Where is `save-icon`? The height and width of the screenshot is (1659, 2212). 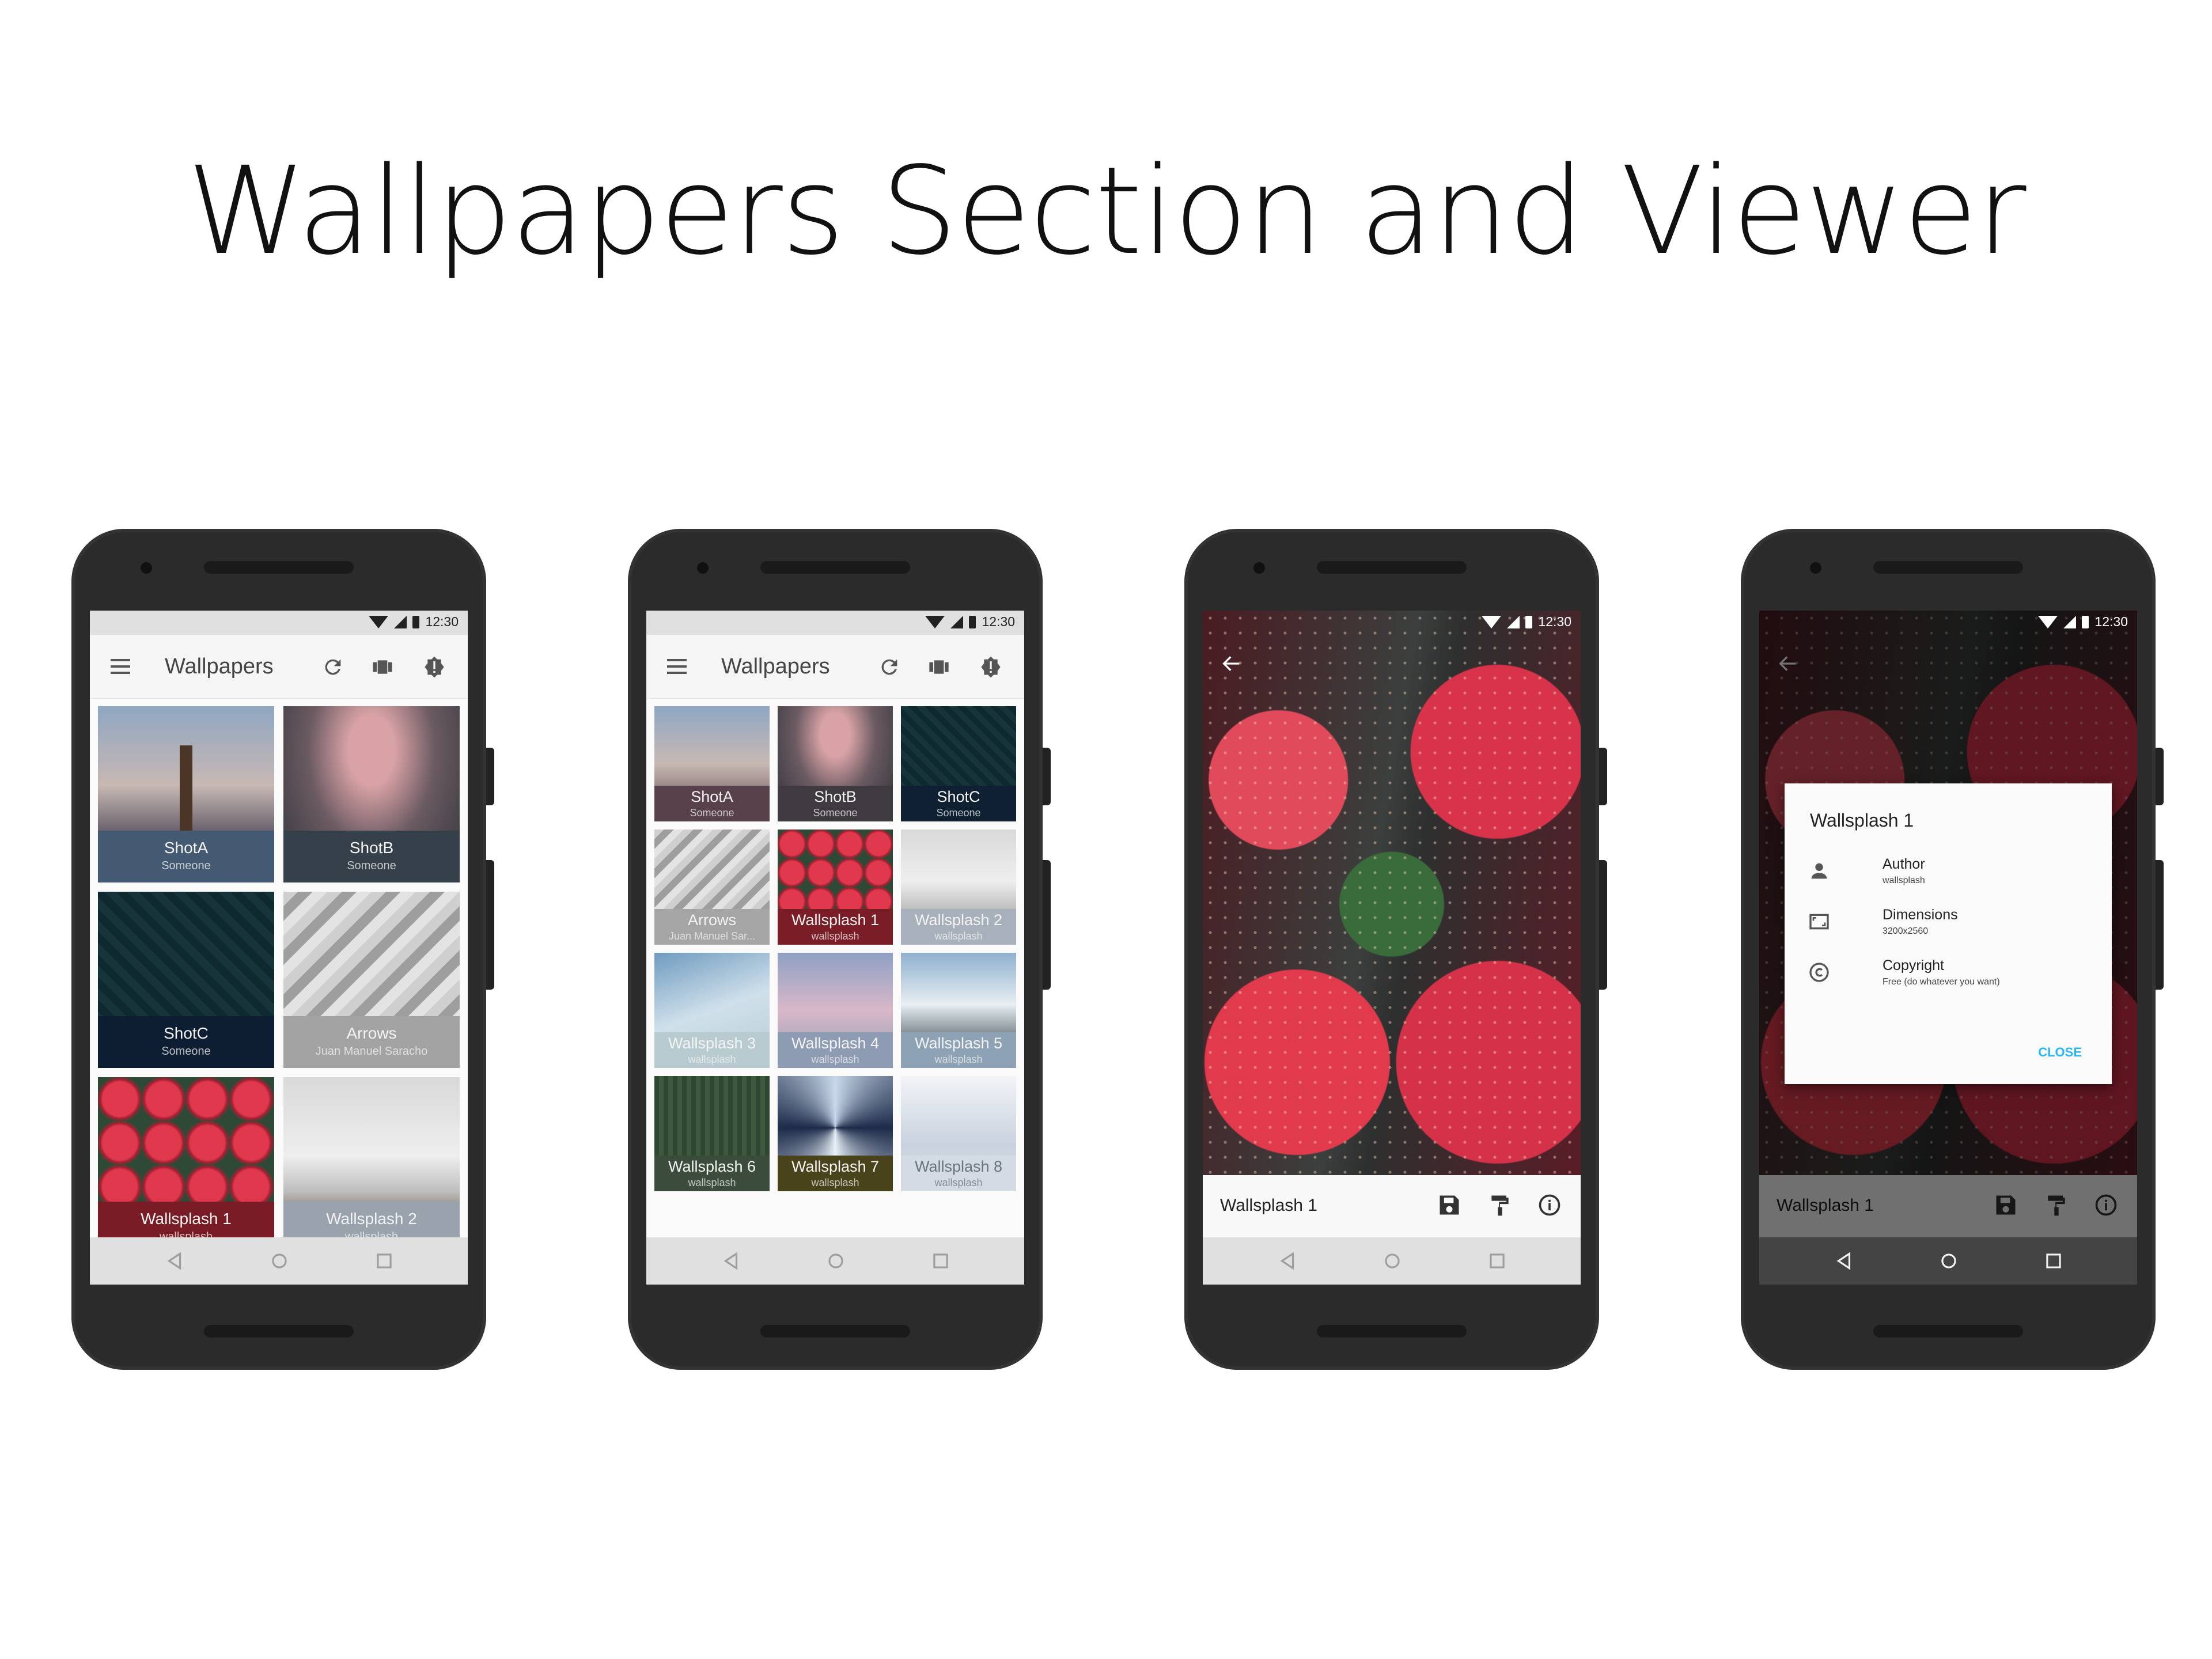 save-icon is located at coordinates (1449, 1206).